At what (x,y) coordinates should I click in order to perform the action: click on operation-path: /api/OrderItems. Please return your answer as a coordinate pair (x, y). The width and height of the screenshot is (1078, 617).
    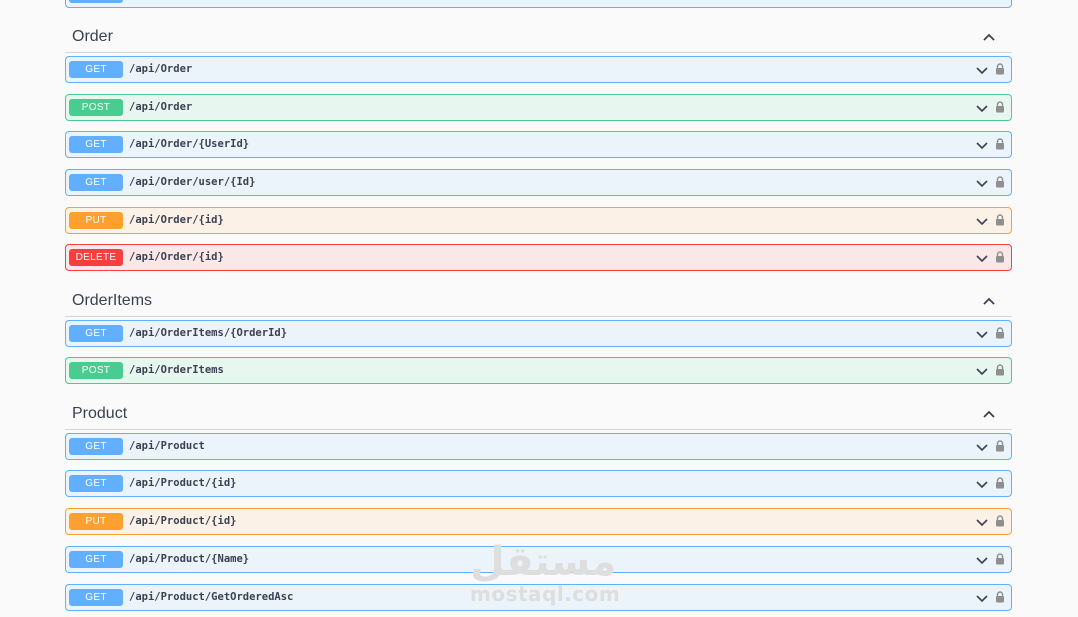
    Looking at the image, I should click on (176, 370).